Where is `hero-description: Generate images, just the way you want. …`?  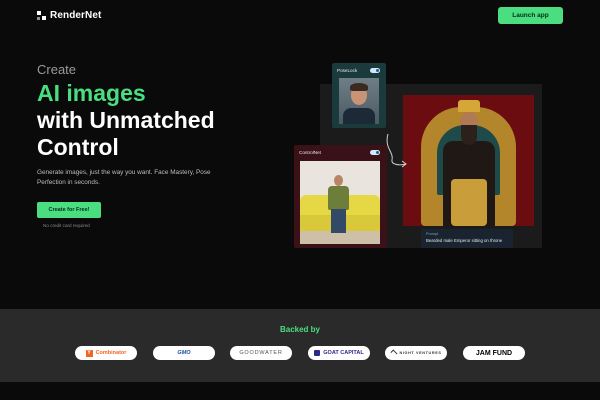
hero-description: Generate images, just the way you want. … is located at coordinates (124, 177).